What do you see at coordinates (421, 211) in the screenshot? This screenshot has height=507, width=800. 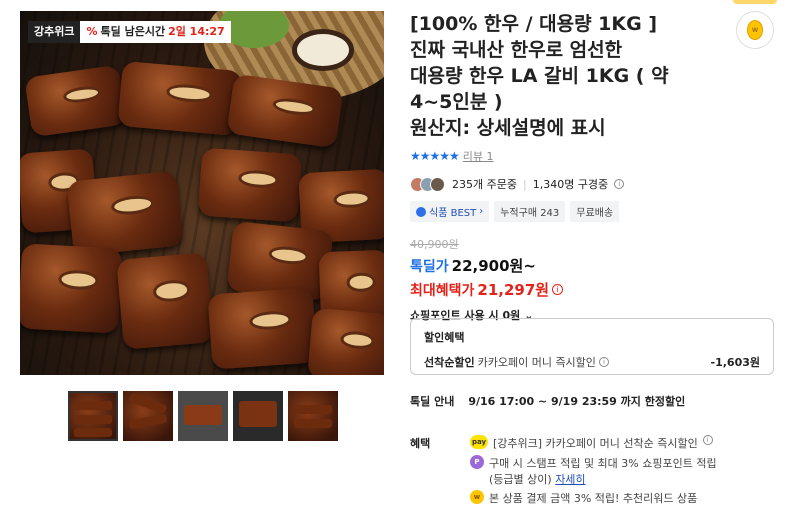 I see `best-badge-icon` at bounding box center [421, 211].